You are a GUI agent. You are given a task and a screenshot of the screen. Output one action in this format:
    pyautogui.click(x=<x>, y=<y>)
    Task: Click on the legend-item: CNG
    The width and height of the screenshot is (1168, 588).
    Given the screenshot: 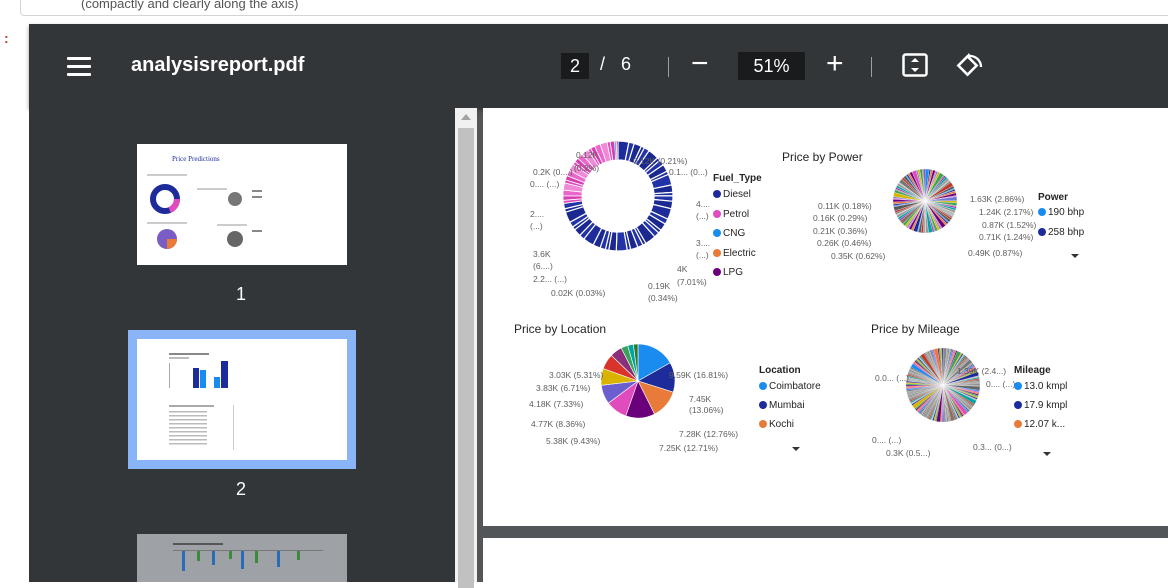 What is the action you would take?
    pyautogui.click(x=729, y=233)
    